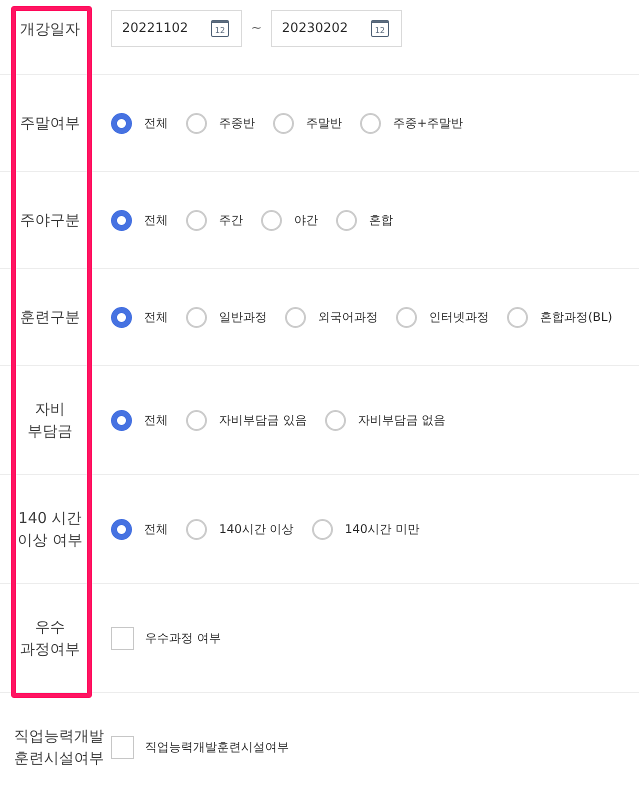  Describe the element at coordinates (459, 317) in the screenshot. I see `radio-label: 인터넷과정` at that location.